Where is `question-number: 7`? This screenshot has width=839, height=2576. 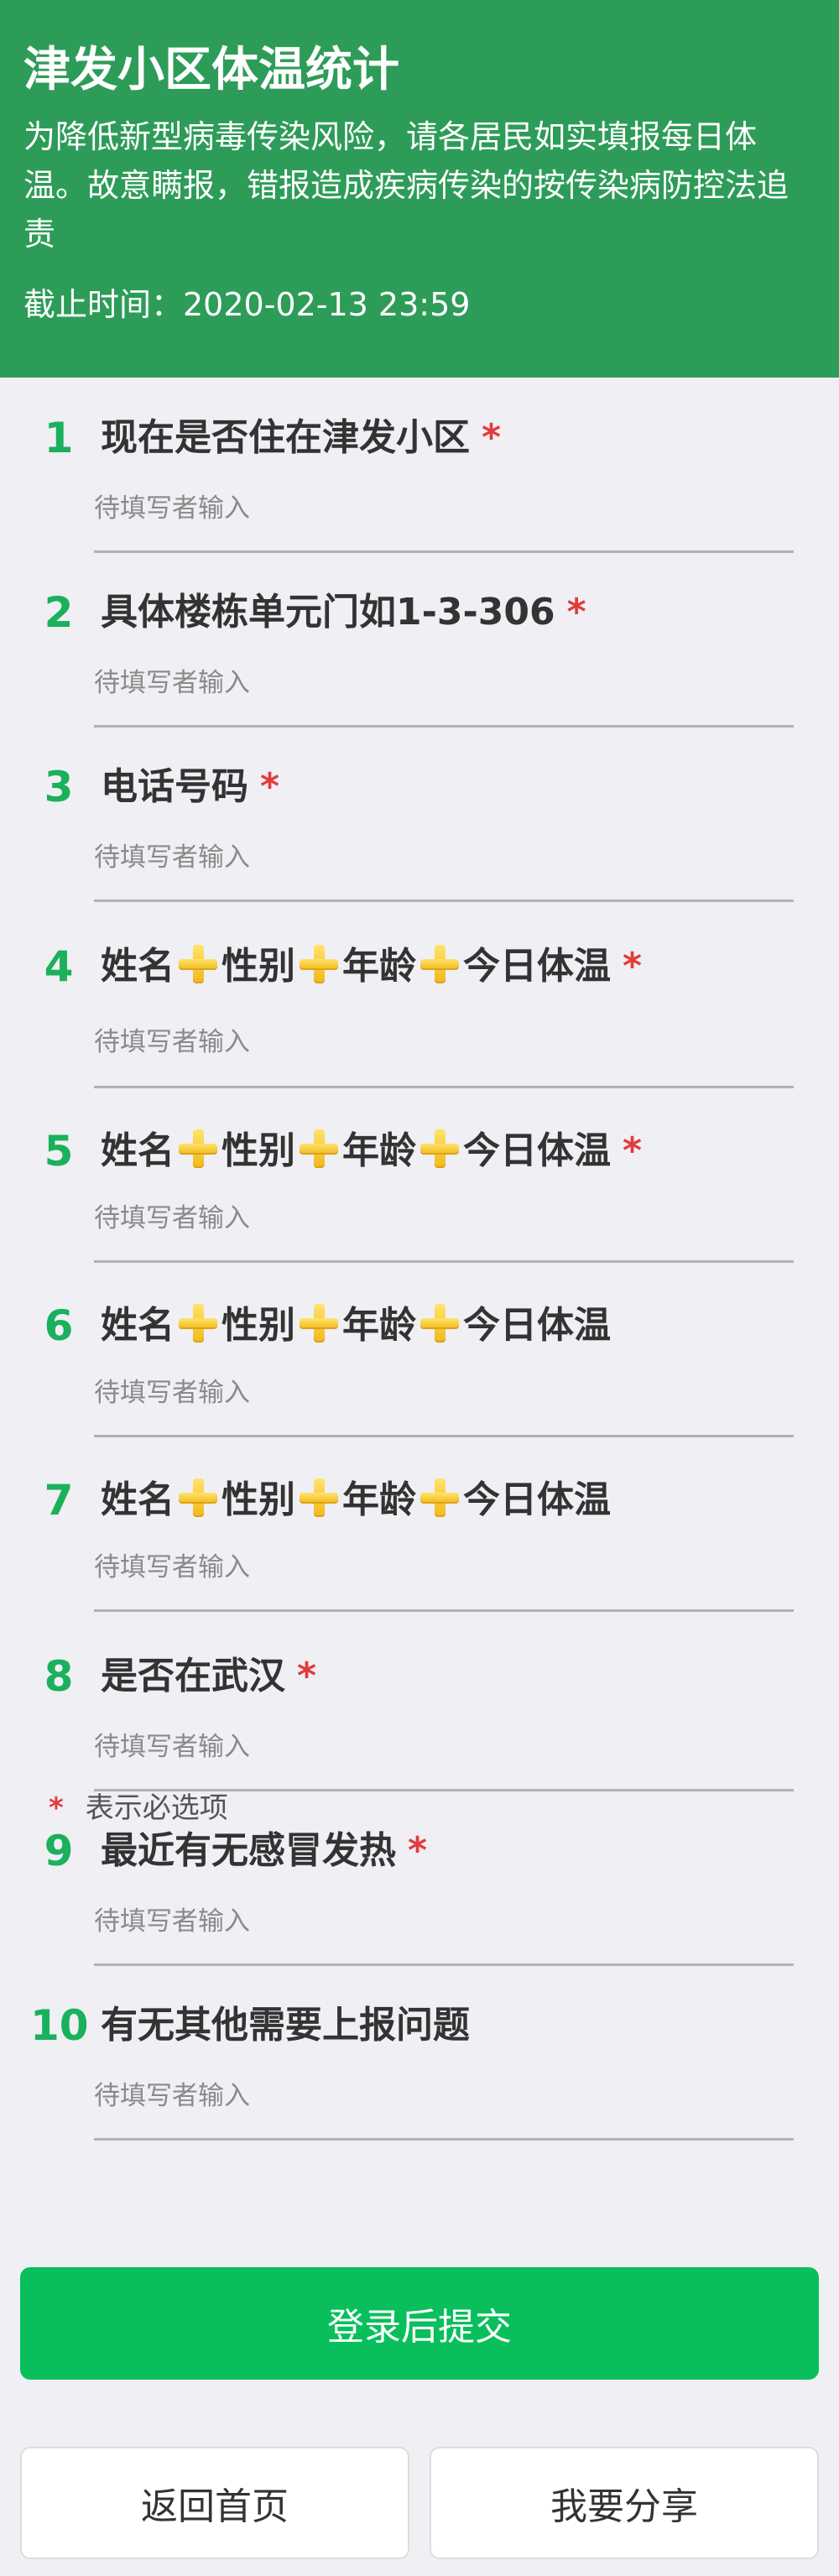 question-number: 7 is located at coordinates (59, 1500).